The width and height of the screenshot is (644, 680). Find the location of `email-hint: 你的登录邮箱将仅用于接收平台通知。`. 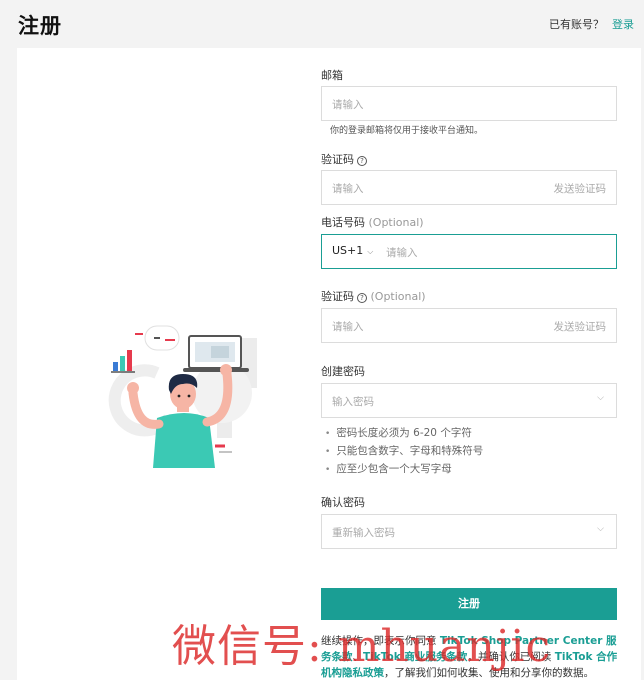

email-hint: 你的登录邮箱将仅用于接收平台通知。 is located at coordinates (407, 131).